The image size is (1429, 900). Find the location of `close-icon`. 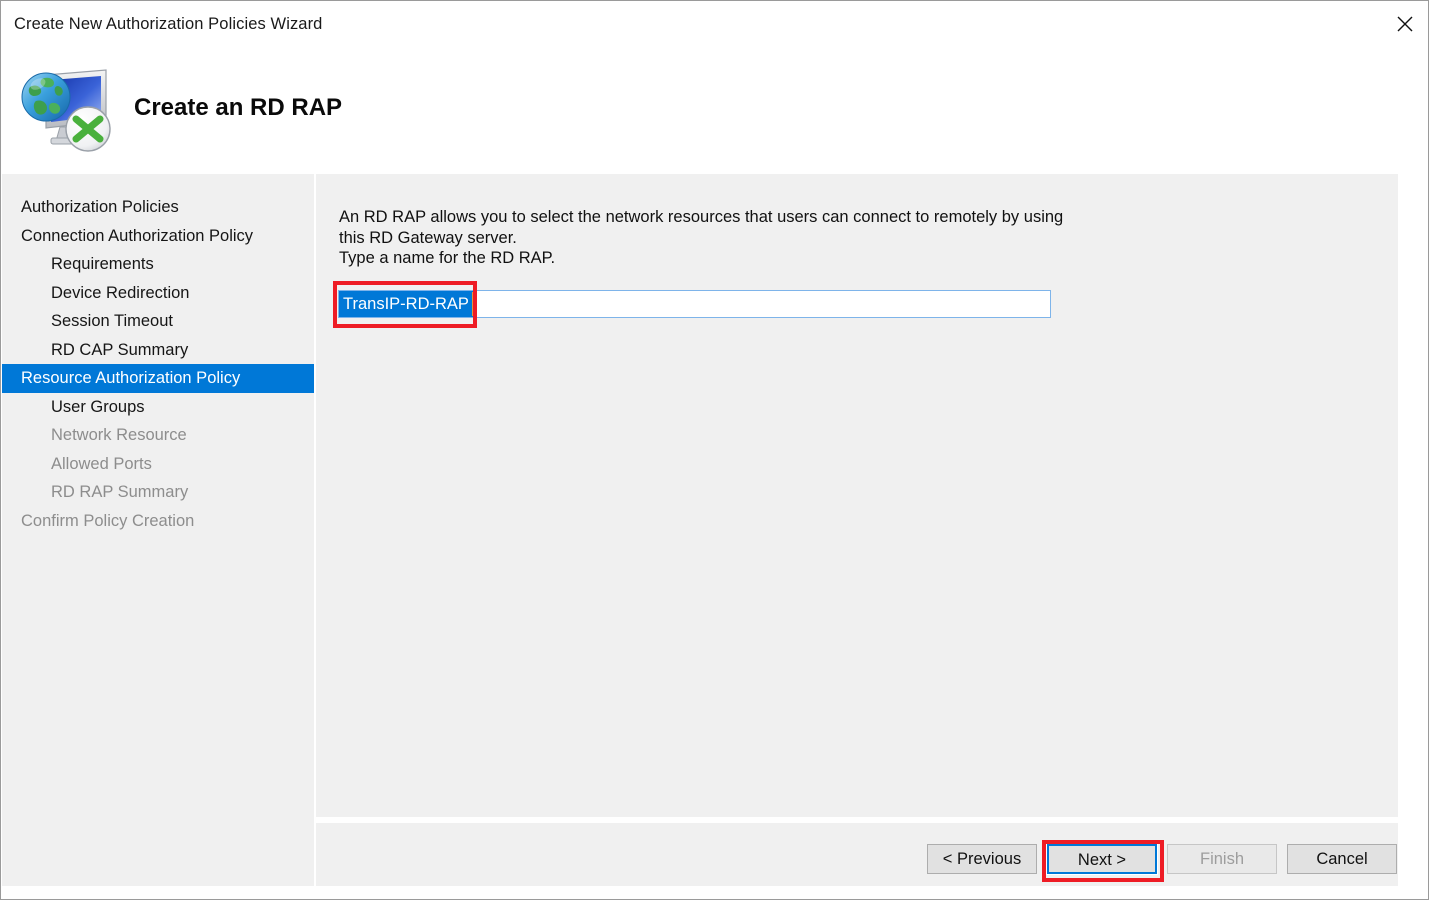

close-icon is located at coordinates (1405, 24).